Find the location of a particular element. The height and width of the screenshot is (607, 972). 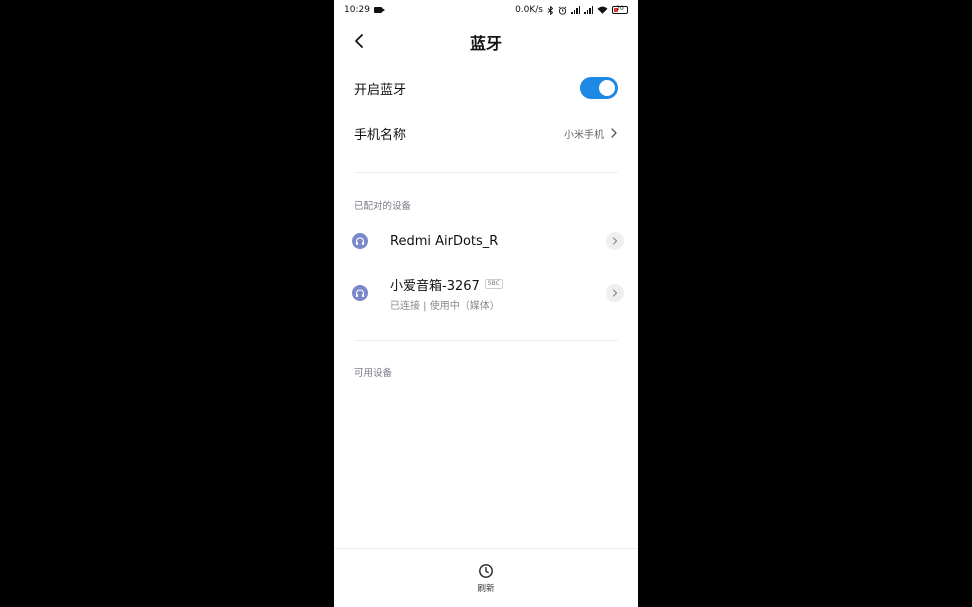

bluetooth-toggle-row: 开启蓝牙 is located at coordinates (486, 88).